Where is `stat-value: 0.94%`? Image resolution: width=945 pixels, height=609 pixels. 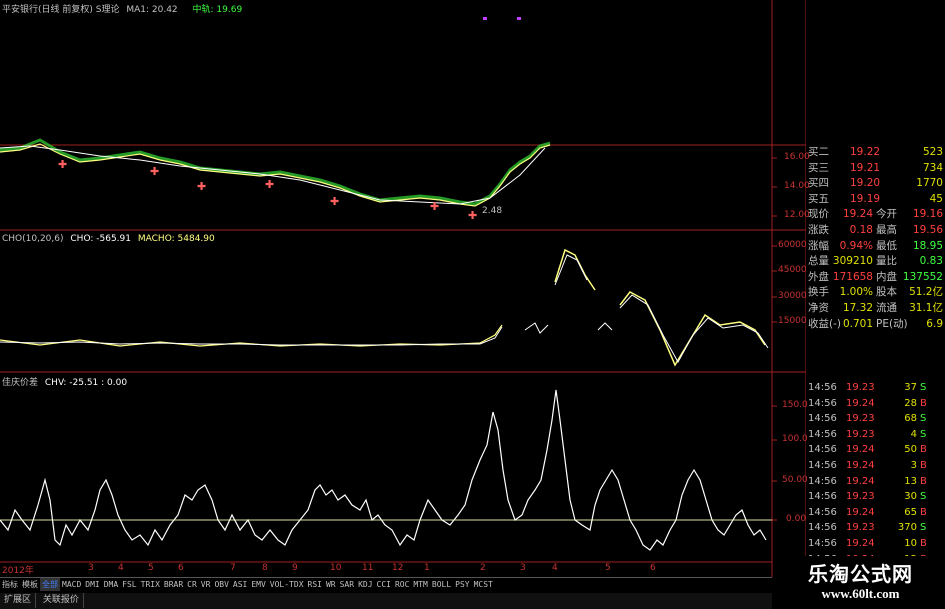 stat-value: 0.94% is located at coordinates (856, 245).